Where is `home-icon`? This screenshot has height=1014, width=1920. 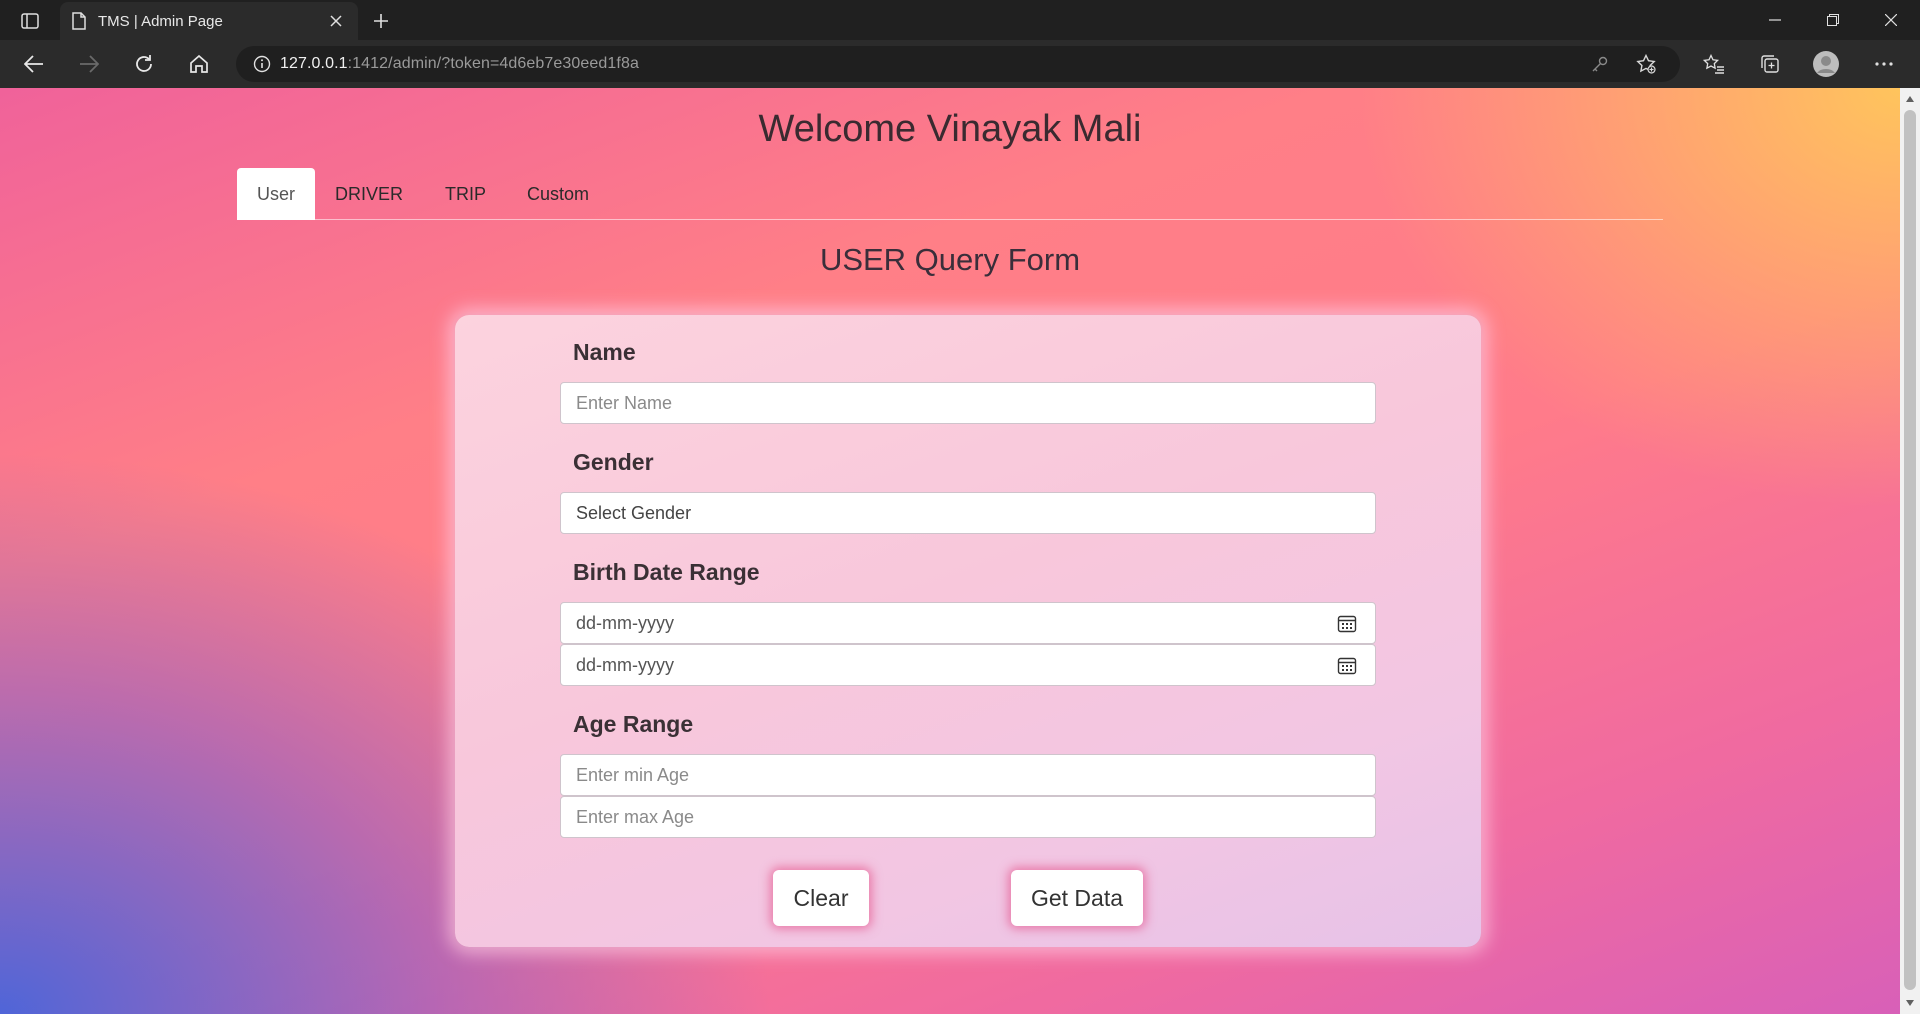 home-icon is located at coordinates (199, 64).